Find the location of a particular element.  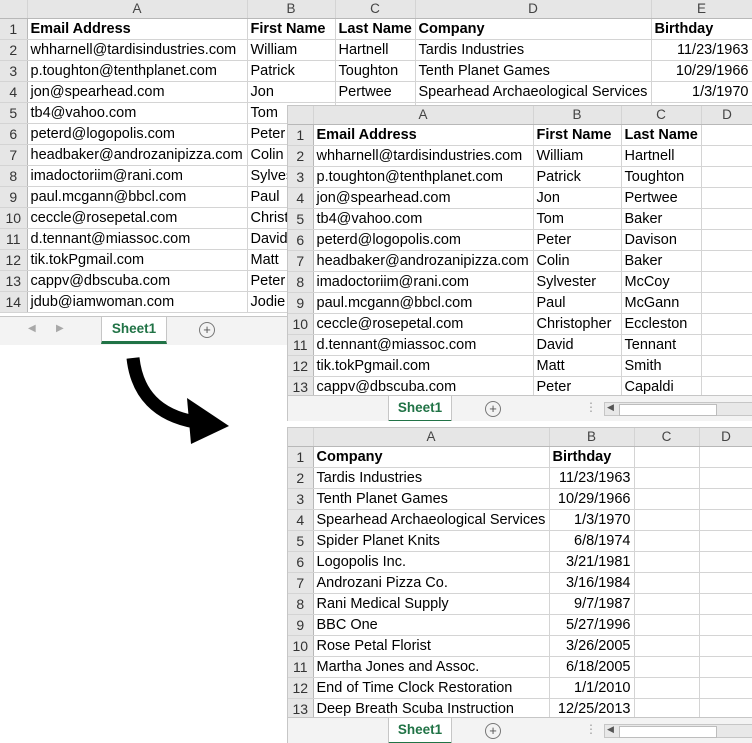

row-header: 14 is located at coordinates (14, 302).